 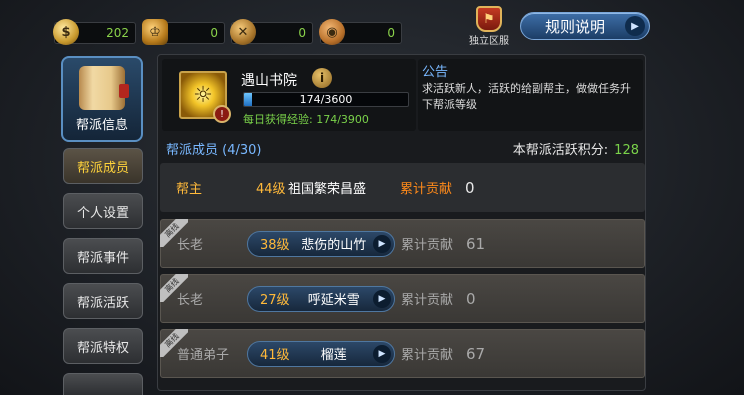 I want to click on currency-swords-value: 0, so click(x=302, y=33).